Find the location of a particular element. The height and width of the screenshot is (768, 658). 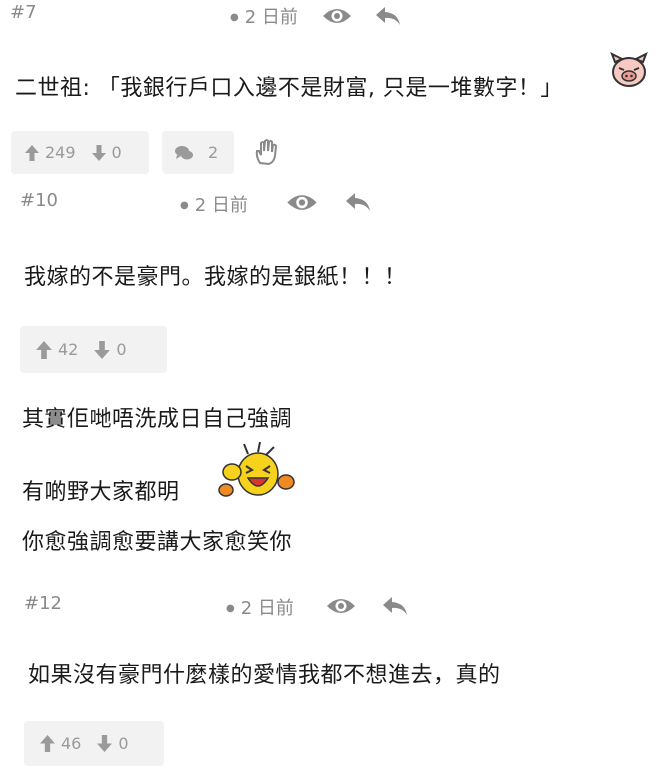

vote-box: 42 0 is located at coordinates (93, 349).